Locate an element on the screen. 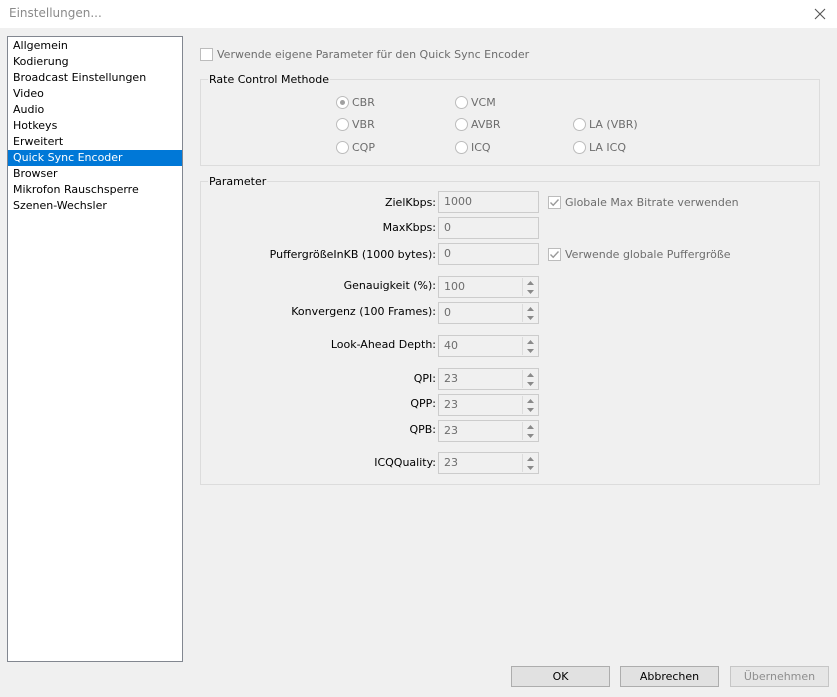 This screenshot has height=697, width=837. qpp-label: QPP: is located at coordinates (423, 403).